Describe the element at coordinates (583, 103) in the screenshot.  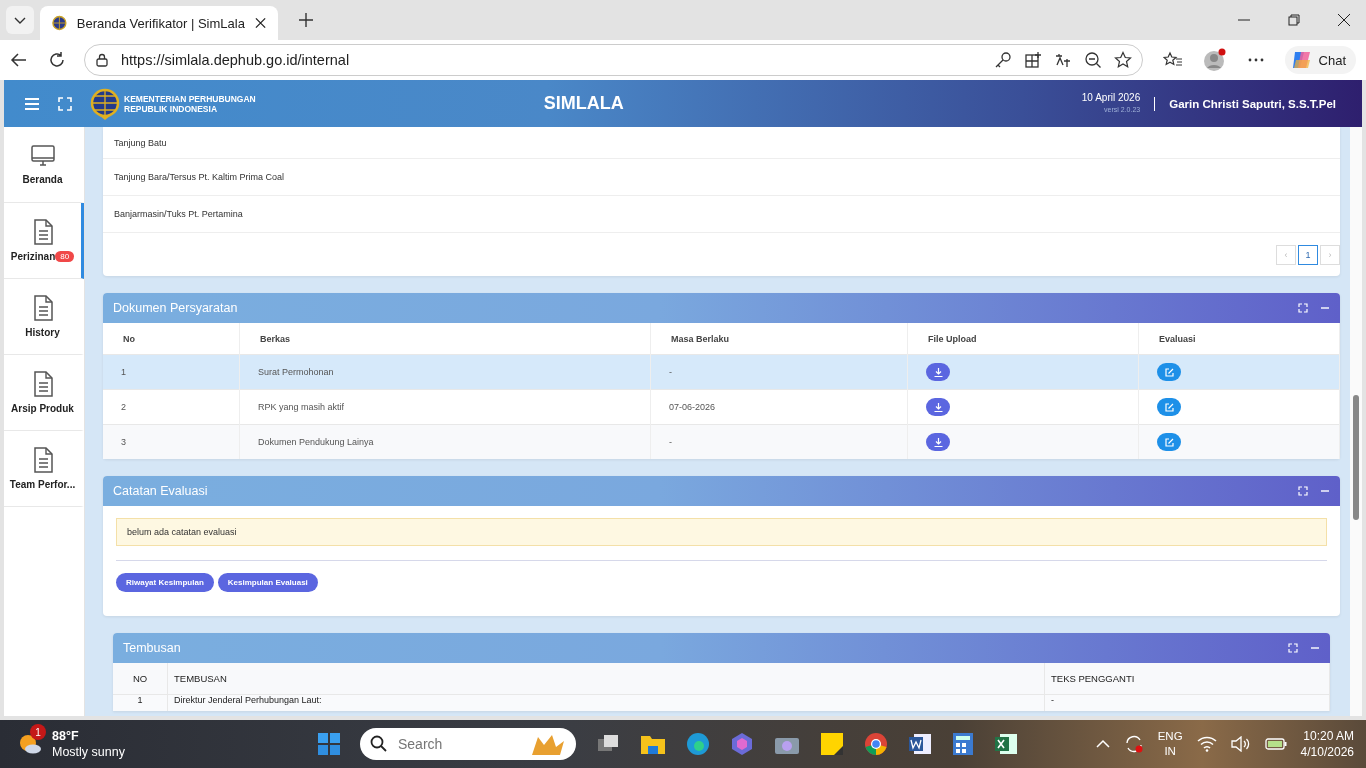
I see `app-title: SIMLALA` at that location.